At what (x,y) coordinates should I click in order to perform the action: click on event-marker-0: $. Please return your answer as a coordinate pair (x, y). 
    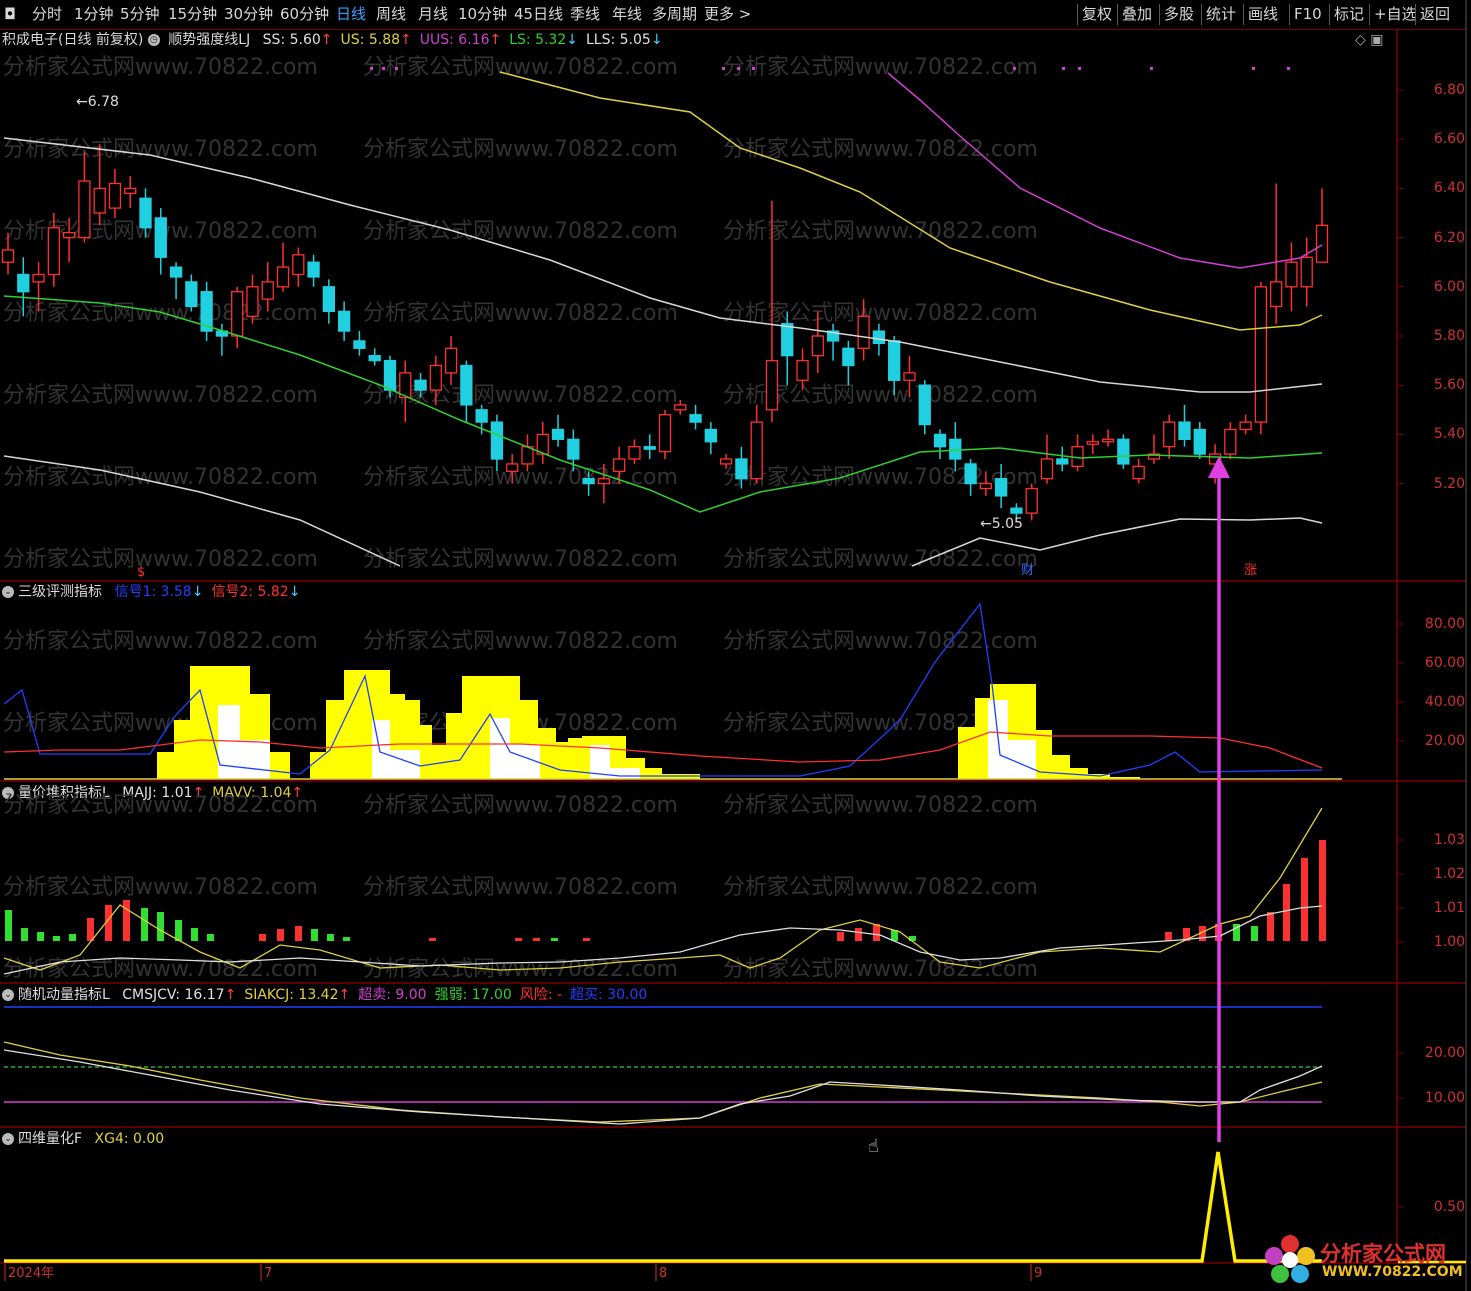
    Looking at the image, I should click on (141, 573).